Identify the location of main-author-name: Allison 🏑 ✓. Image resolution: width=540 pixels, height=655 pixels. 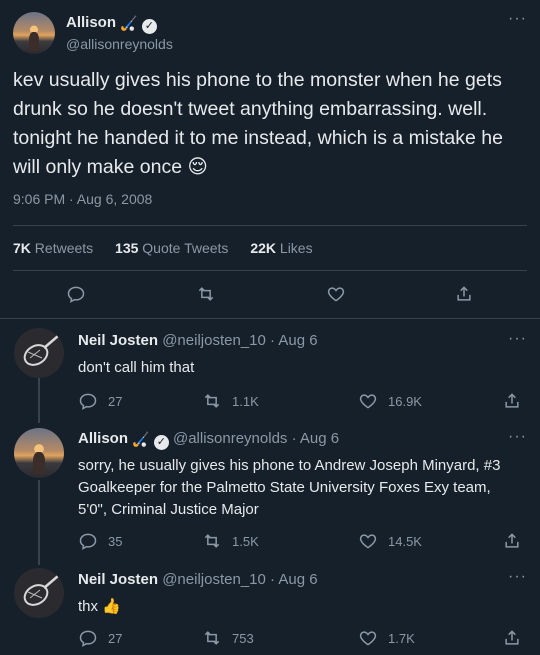
(111, 24).